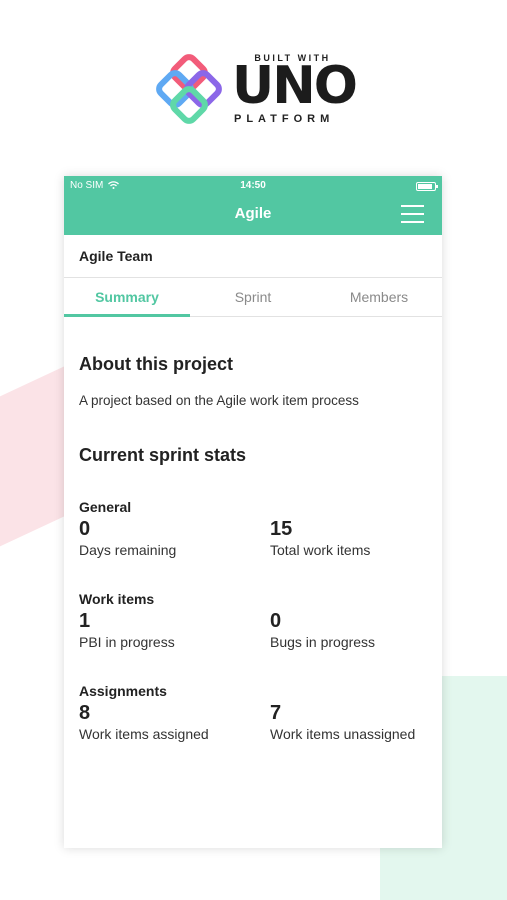 The height and width of the screenshot is (900, 507). Describe the element at coordinates (343, 734) in the screenshot. I see `stat-label: Work items unassigned` at that location.